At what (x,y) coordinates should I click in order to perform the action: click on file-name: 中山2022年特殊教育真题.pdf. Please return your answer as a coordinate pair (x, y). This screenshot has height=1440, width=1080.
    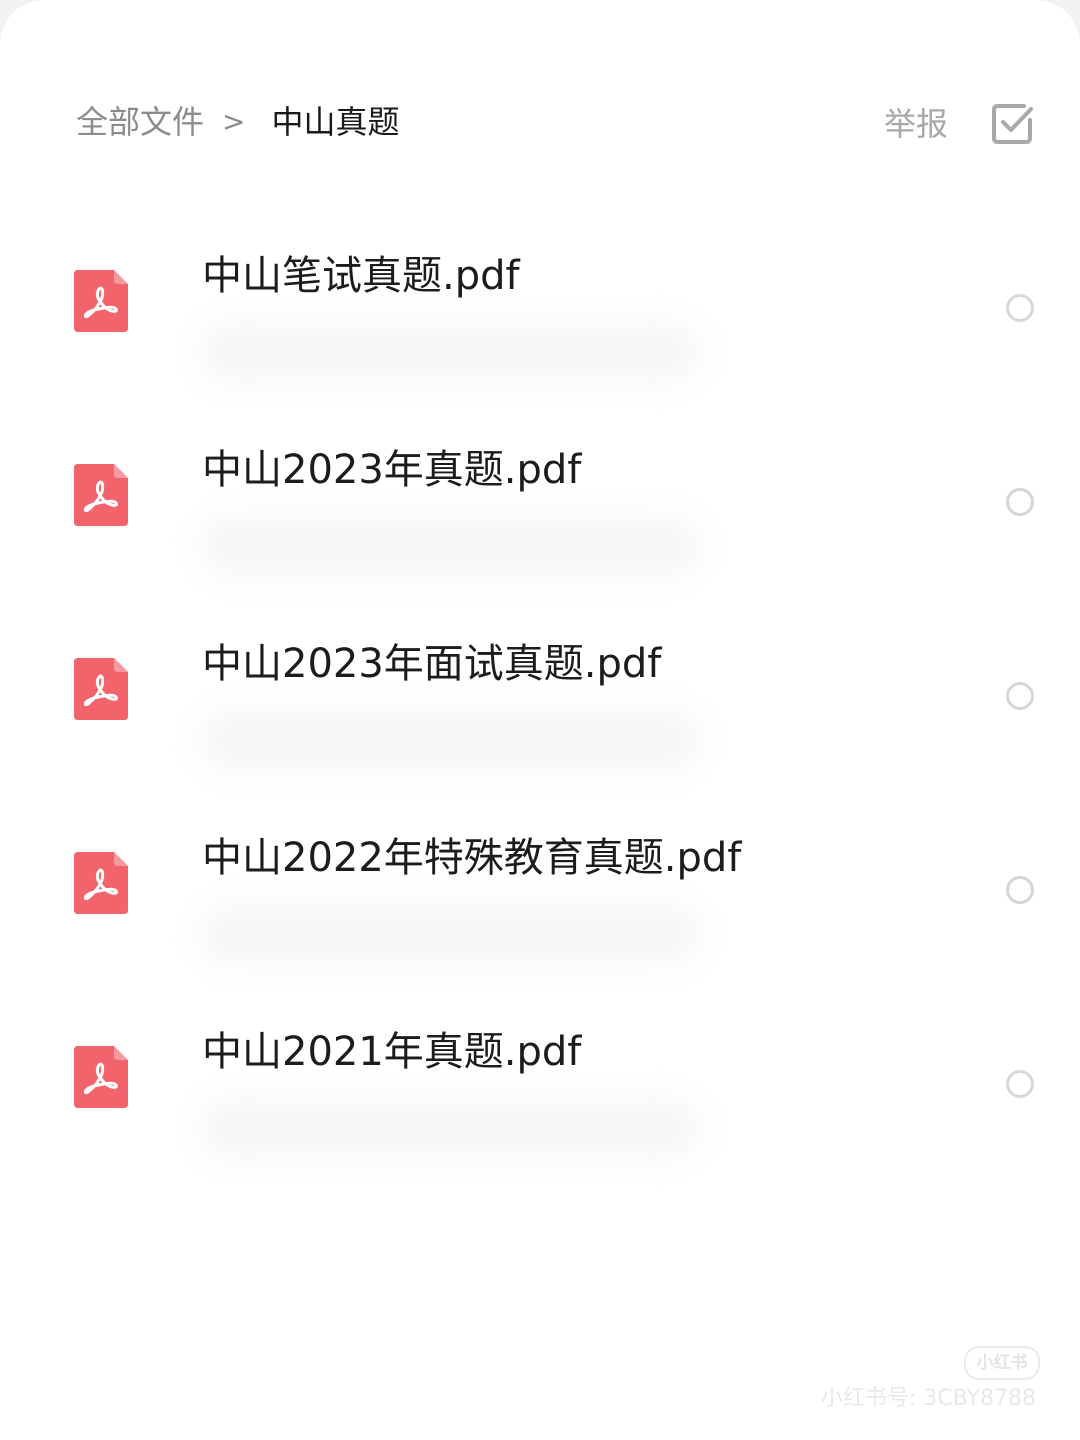
    Looking at the image, I should click on (472, 858).